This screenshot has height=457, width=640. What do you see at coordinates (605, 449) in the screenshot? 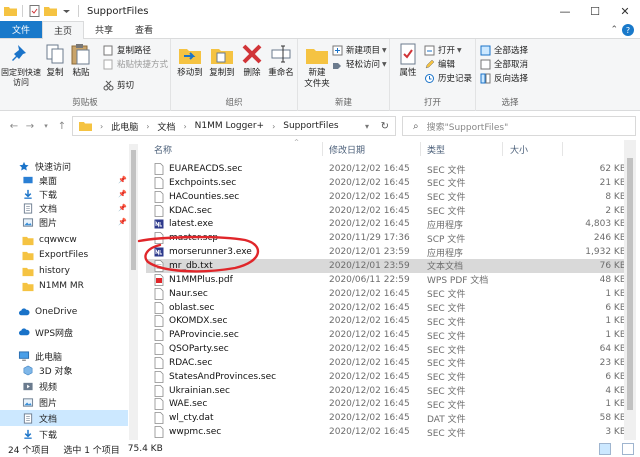
I see `details-view-icon` at bounding box center [605, 449].